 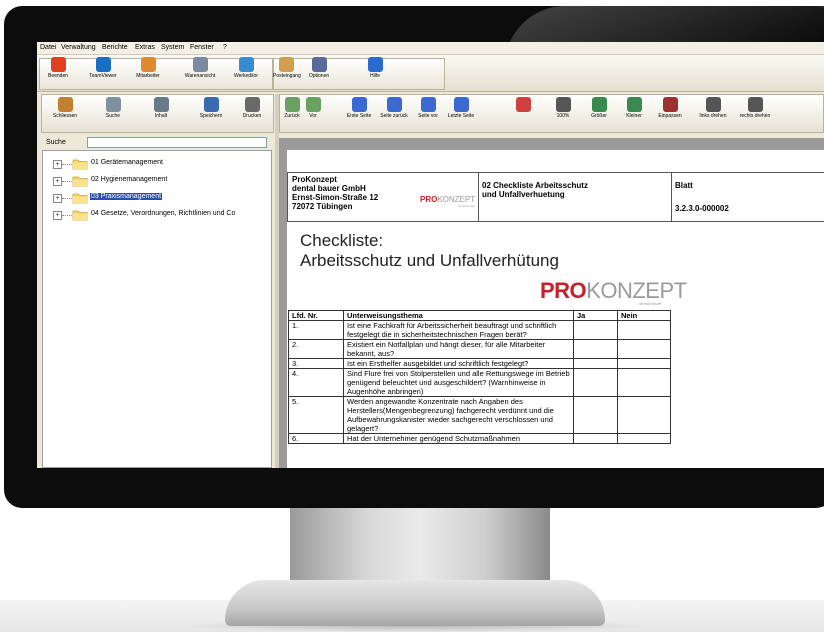 What do you see at coordinates (429, 260) in the screenshot?
I see `document-title-line2: Arbeitsschutz und Unfallverhütung` at bounding box center [429, 260].